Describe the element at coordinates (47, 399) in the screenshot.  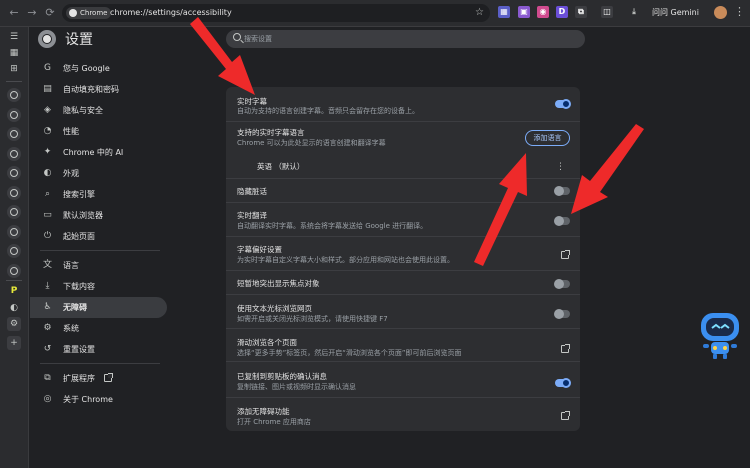
I see `sidebar-item-icon: ◎` at that location.